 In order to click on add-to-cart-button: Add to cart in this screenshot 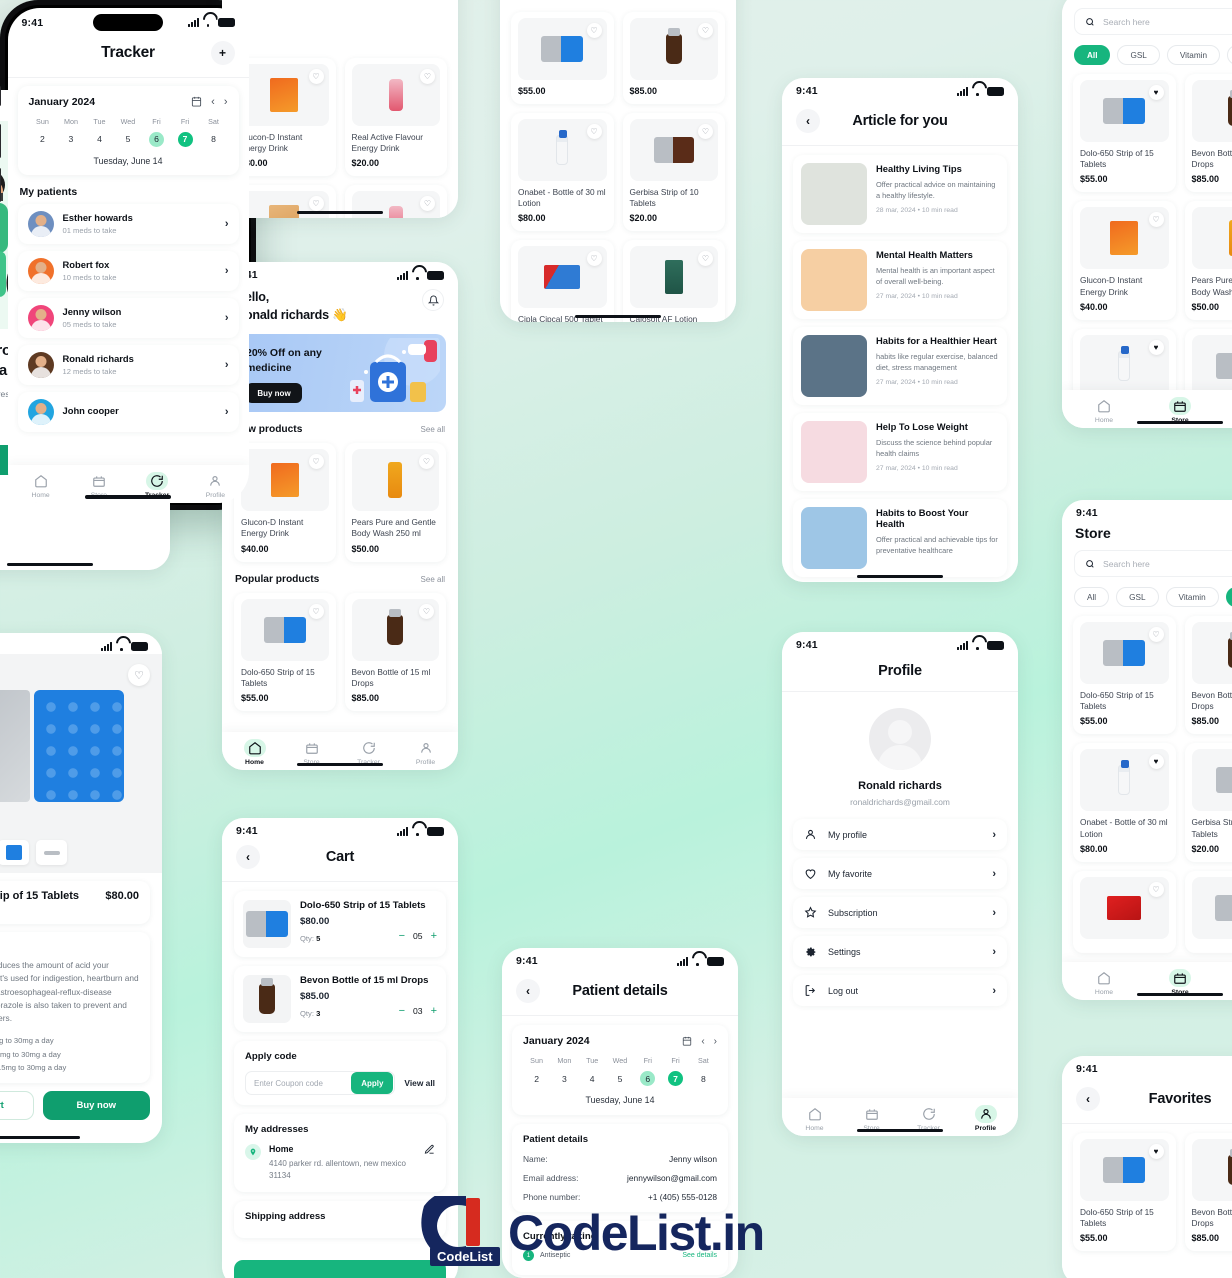, I will do `click(17, 1106)`.